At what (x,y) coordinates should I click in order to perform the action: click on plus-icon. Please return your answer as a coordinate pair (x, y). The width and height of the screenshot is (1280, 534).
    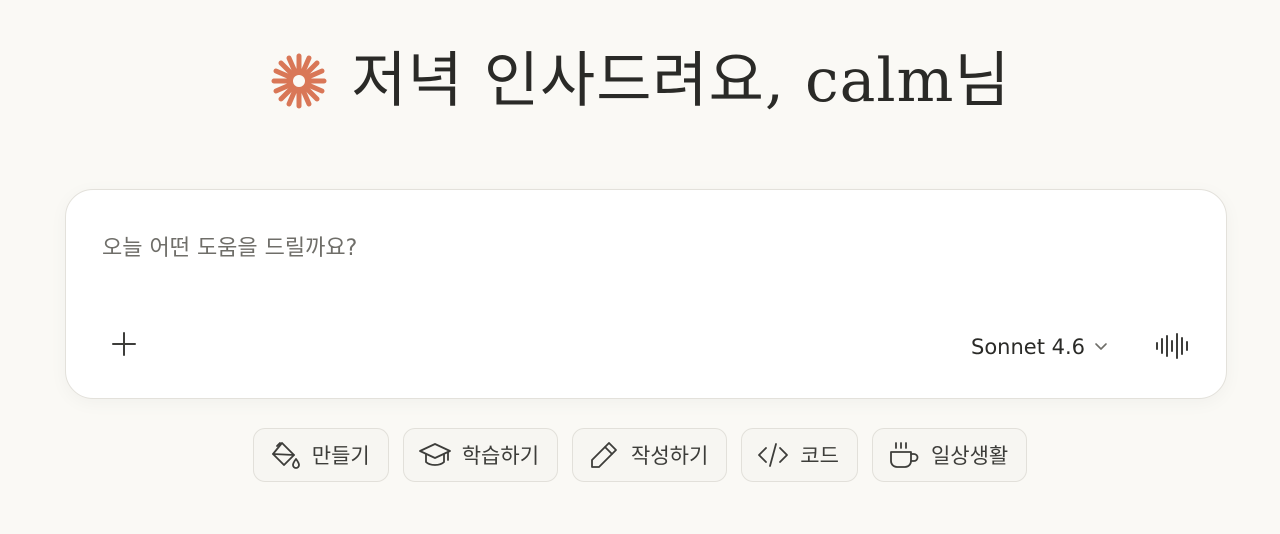
    Looking at the image, I should click on (124, 346).